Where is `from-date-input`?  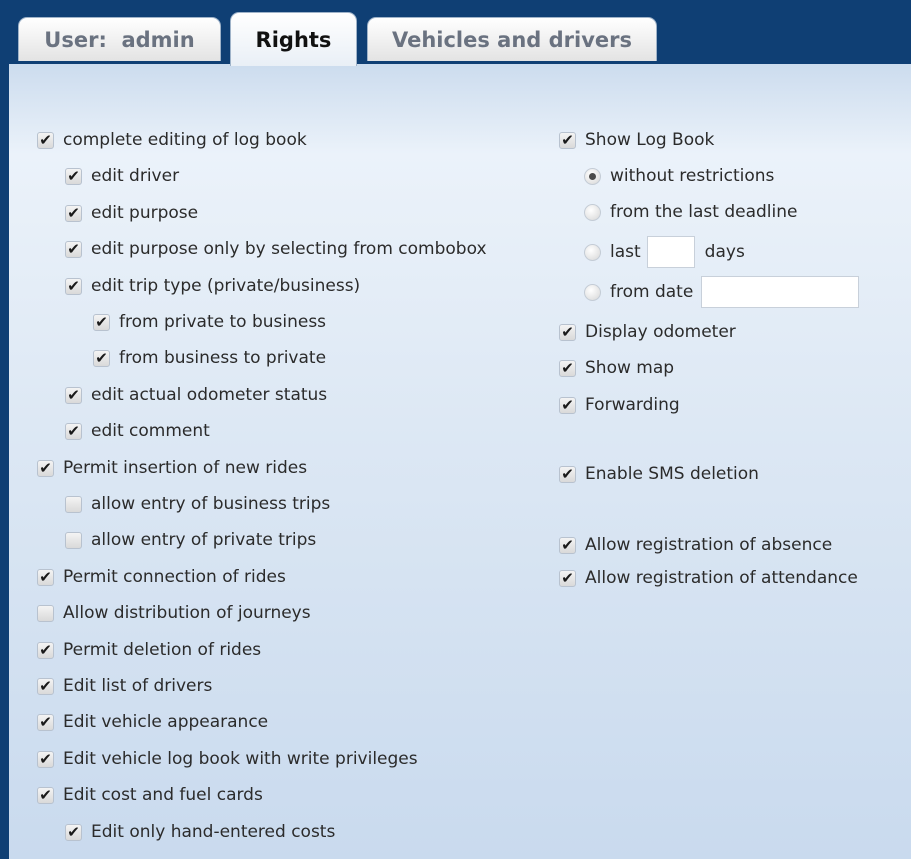 from-date-input is located at coordinates (780, 292).